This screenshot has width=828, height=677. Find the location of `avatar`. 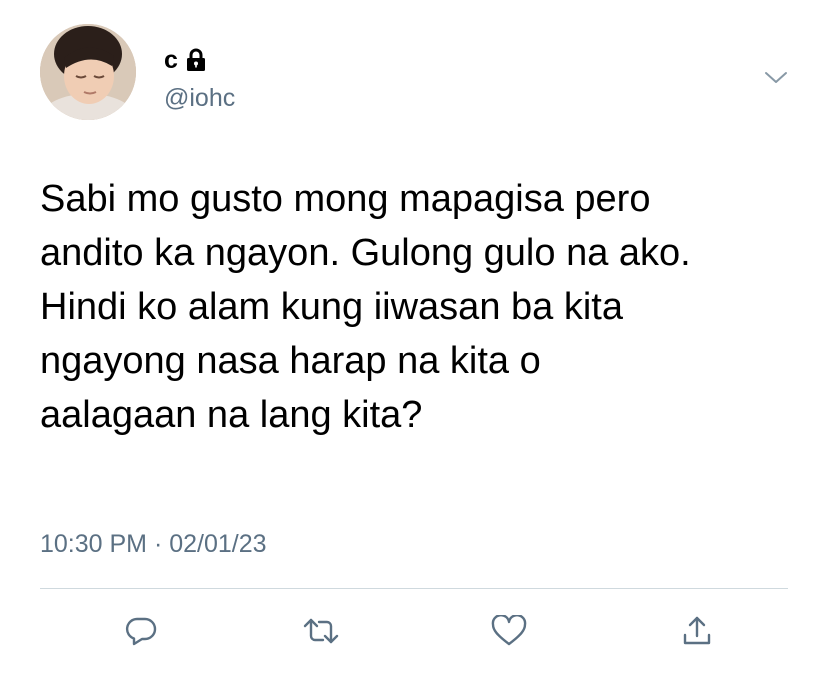

avatar is located at coordinates (88, 72).